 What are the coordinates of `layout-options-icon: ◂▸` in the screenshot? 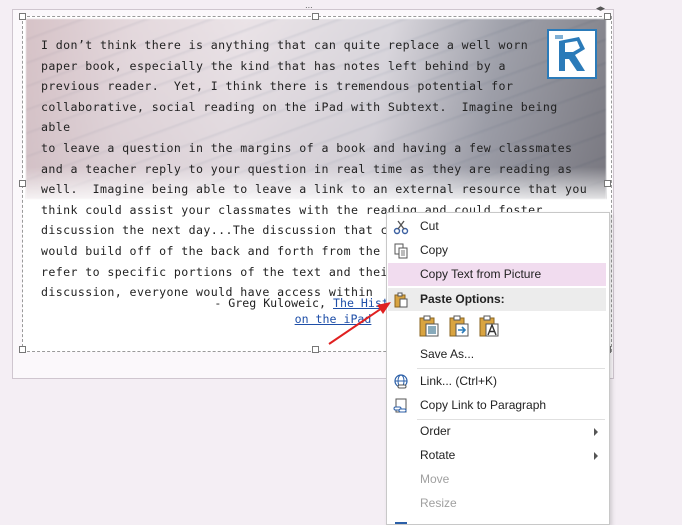 It's located at (602, 8).